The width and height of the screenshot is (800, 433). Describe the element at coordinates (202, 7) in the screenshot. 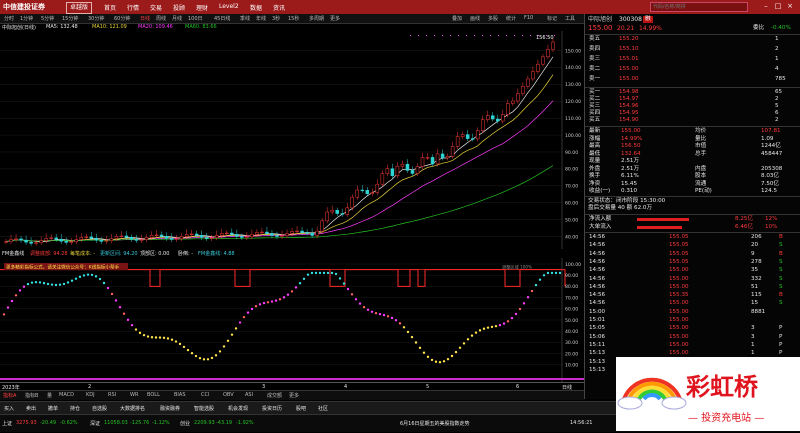

I see `menu-finance: 理财` at that location.